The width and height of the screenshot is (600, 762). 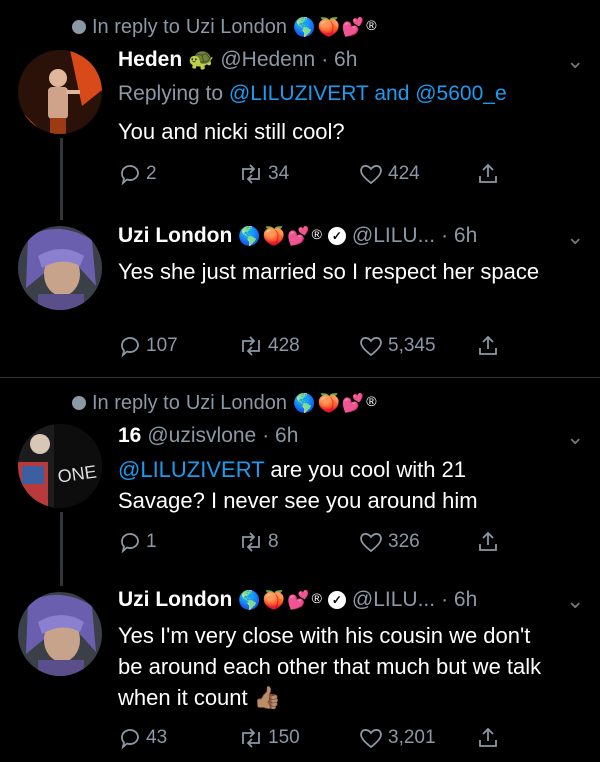 I want to click on reply-button: 1, so click(x=178, y=542).